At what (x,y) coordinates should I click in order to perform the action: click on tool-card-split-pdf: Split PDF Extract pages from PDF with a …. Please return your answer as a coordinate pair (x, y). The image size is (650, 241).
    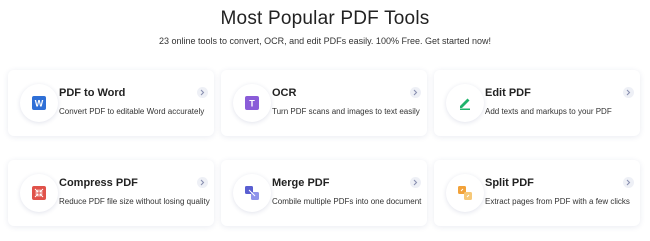
    Looking at the image, I should click on (537, 193).